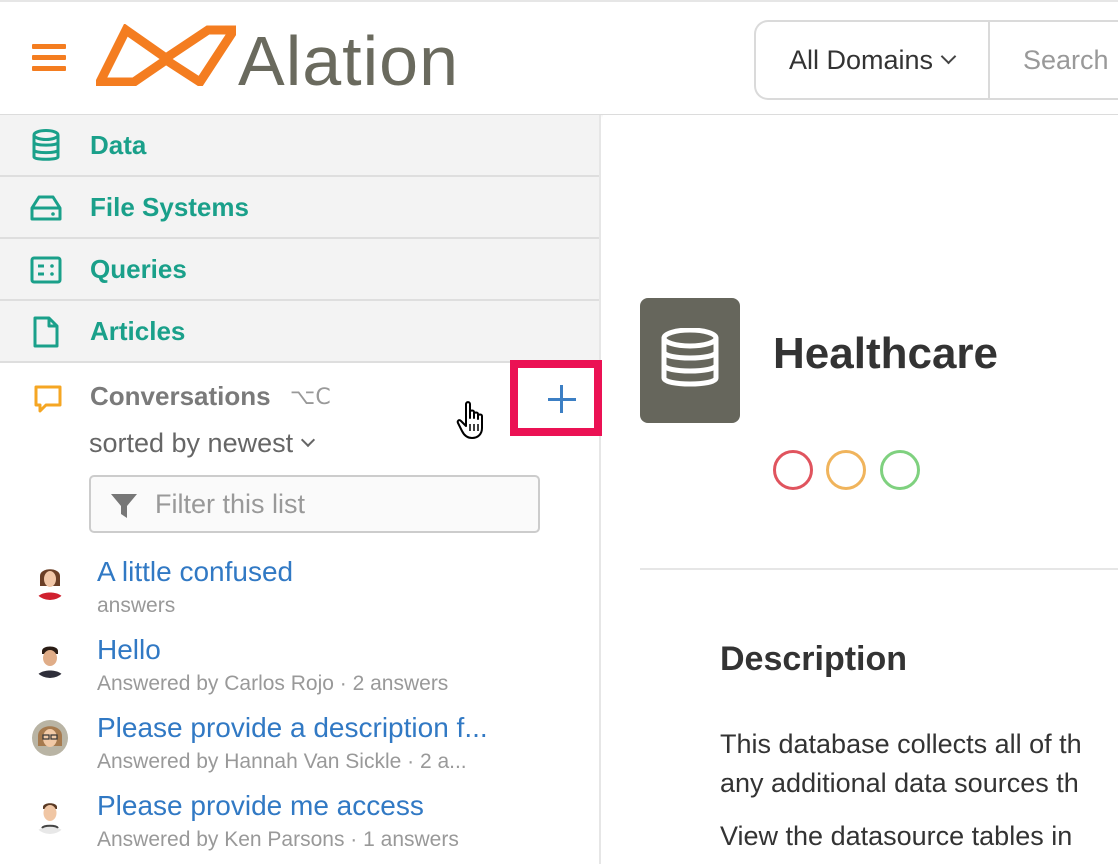  What do you see at coordinates (46, 270) in the screenshot?
I see `query-icon` at bounding box center [46, 270].